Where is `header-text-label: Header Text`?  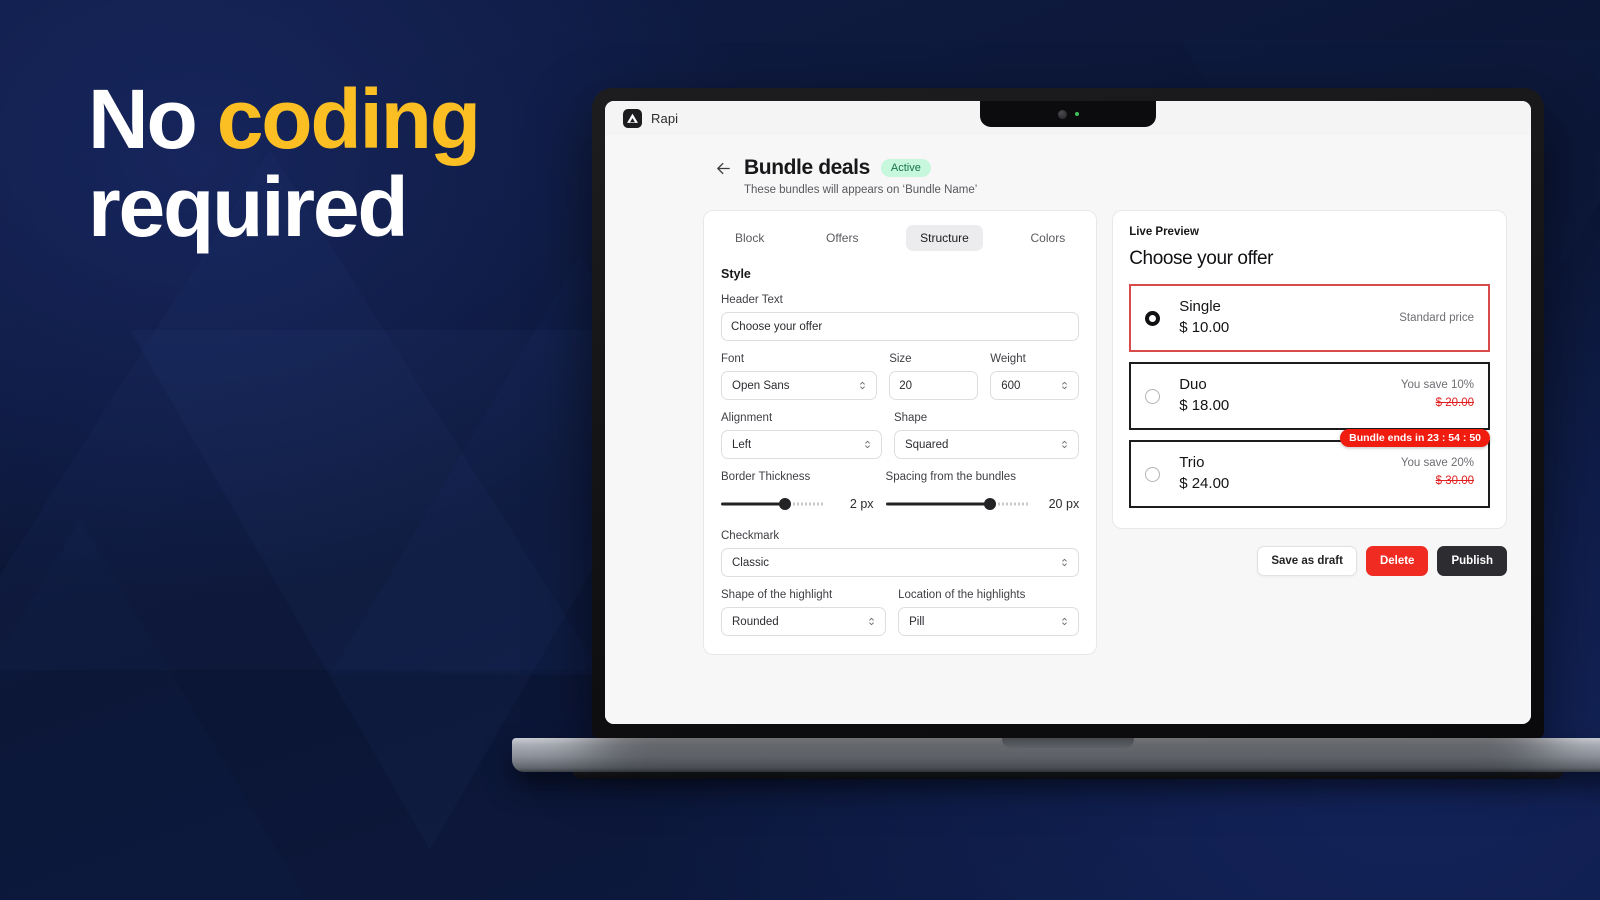 header-text-label: Header Text is located at coordinates (752, 300).